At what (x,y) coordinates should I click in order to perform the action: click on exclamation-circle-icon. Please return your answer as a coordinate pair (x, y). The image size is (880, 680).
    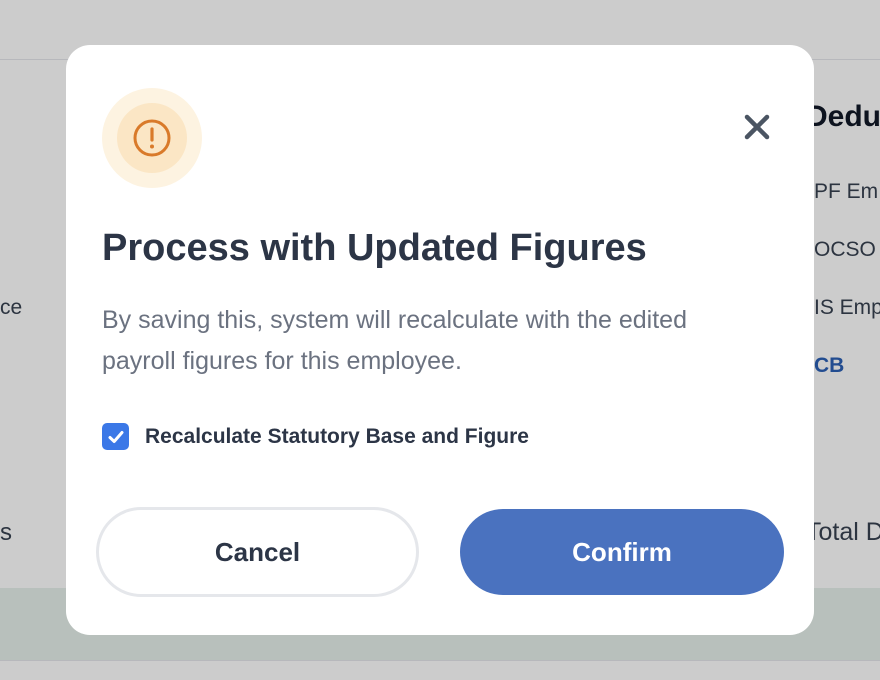
    Looking at the image, I should click on (152, 138).